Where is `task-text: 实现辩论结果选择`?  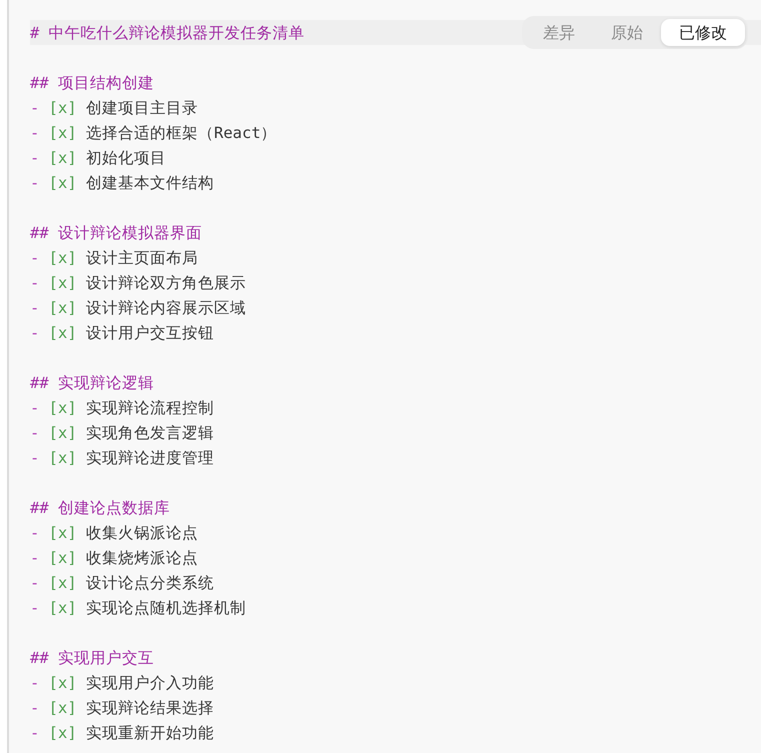 task-text: 实现辩论结果选择 is located at coordinates (150, 708).